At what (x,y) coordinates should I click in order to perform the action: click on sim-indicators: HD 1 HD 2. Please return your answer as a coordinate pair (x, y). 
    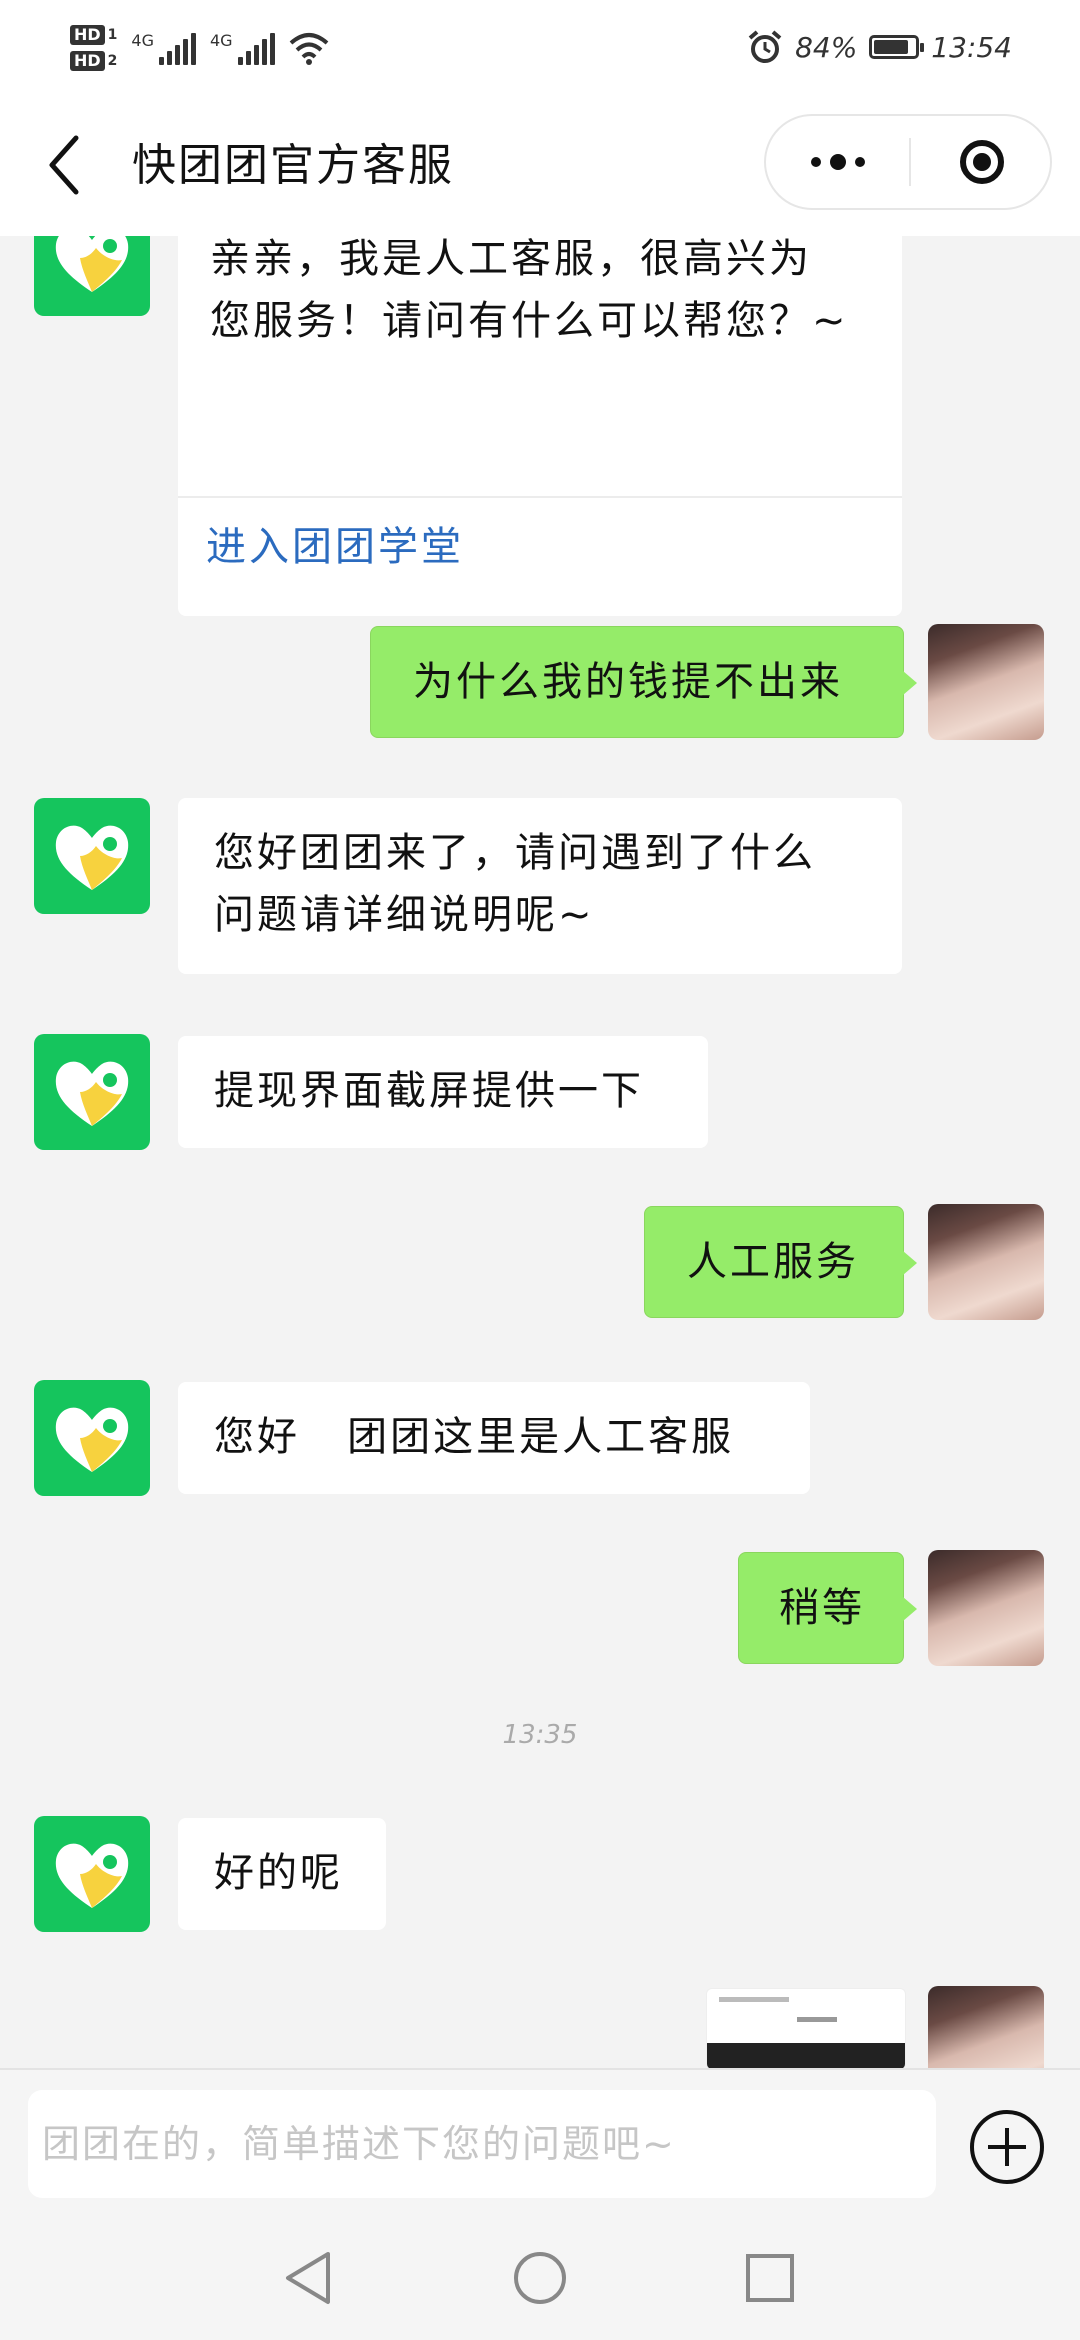
    Looking at the image, I should click on (93, 48).